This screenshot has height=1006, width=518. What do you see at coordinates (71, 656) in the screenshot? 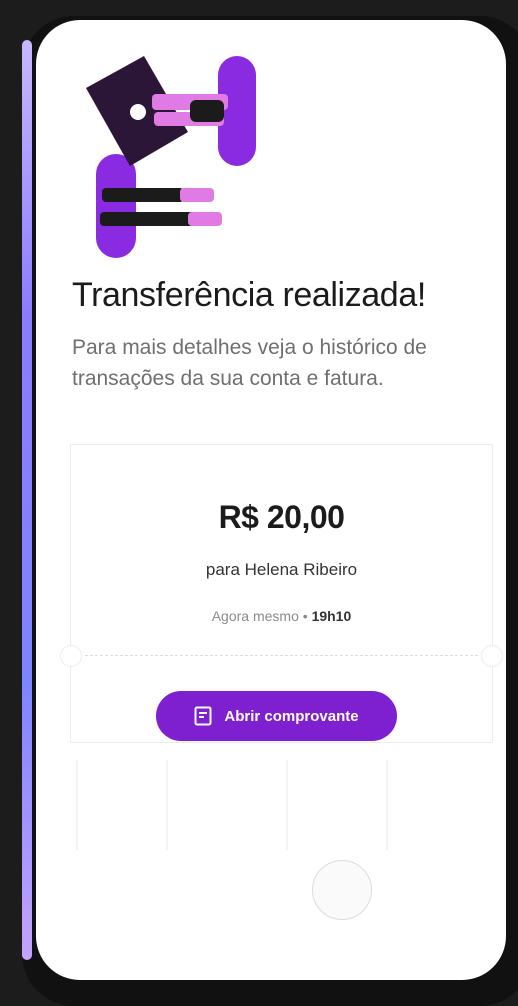
I see `ticket-notch-left` at bounding box center [71, 656].